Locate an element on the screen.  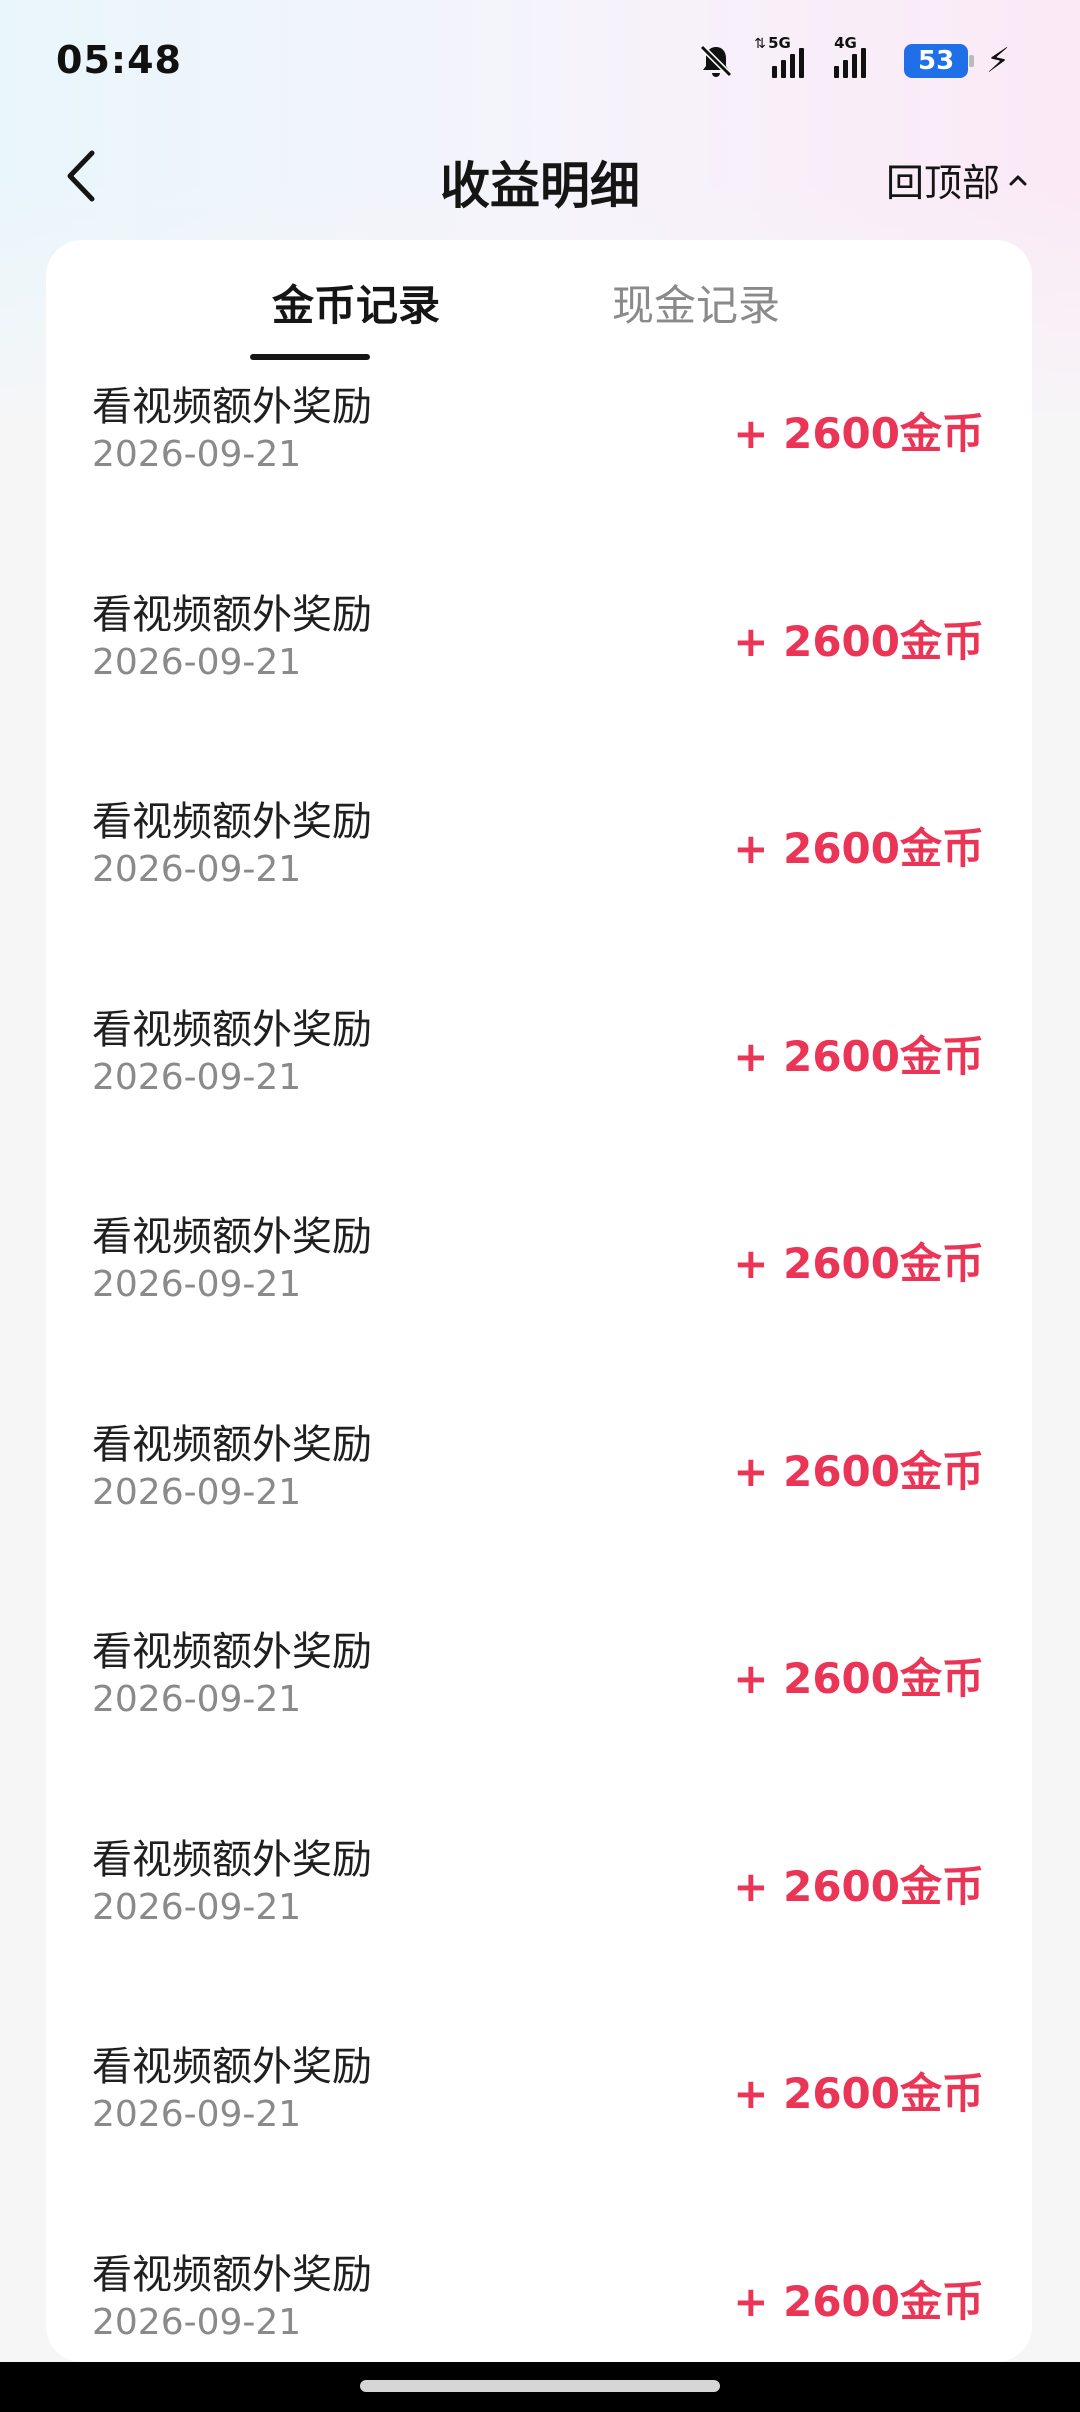
back-to-top-button: 回顶部 is located at coordinates (957, 179).